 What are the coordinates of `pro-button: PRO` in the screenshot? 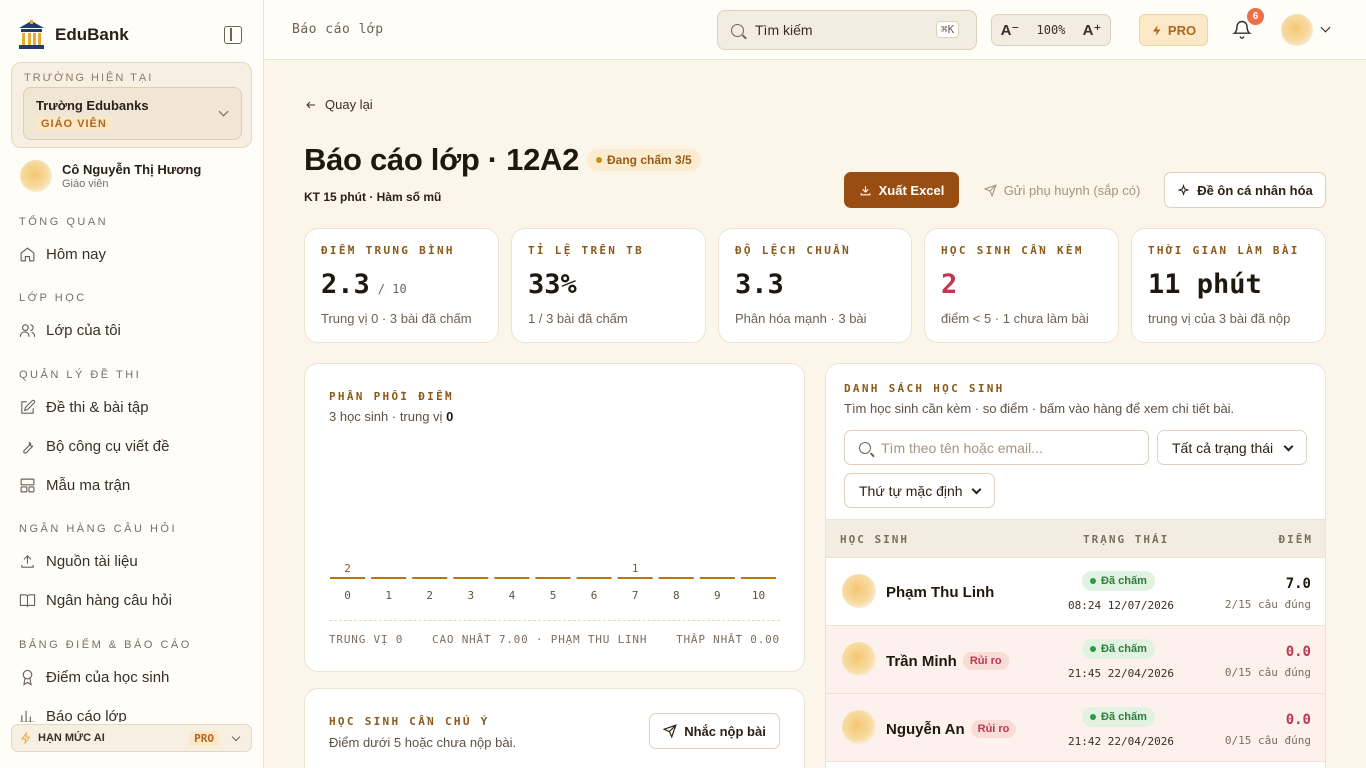 It's located at (1173, 30).